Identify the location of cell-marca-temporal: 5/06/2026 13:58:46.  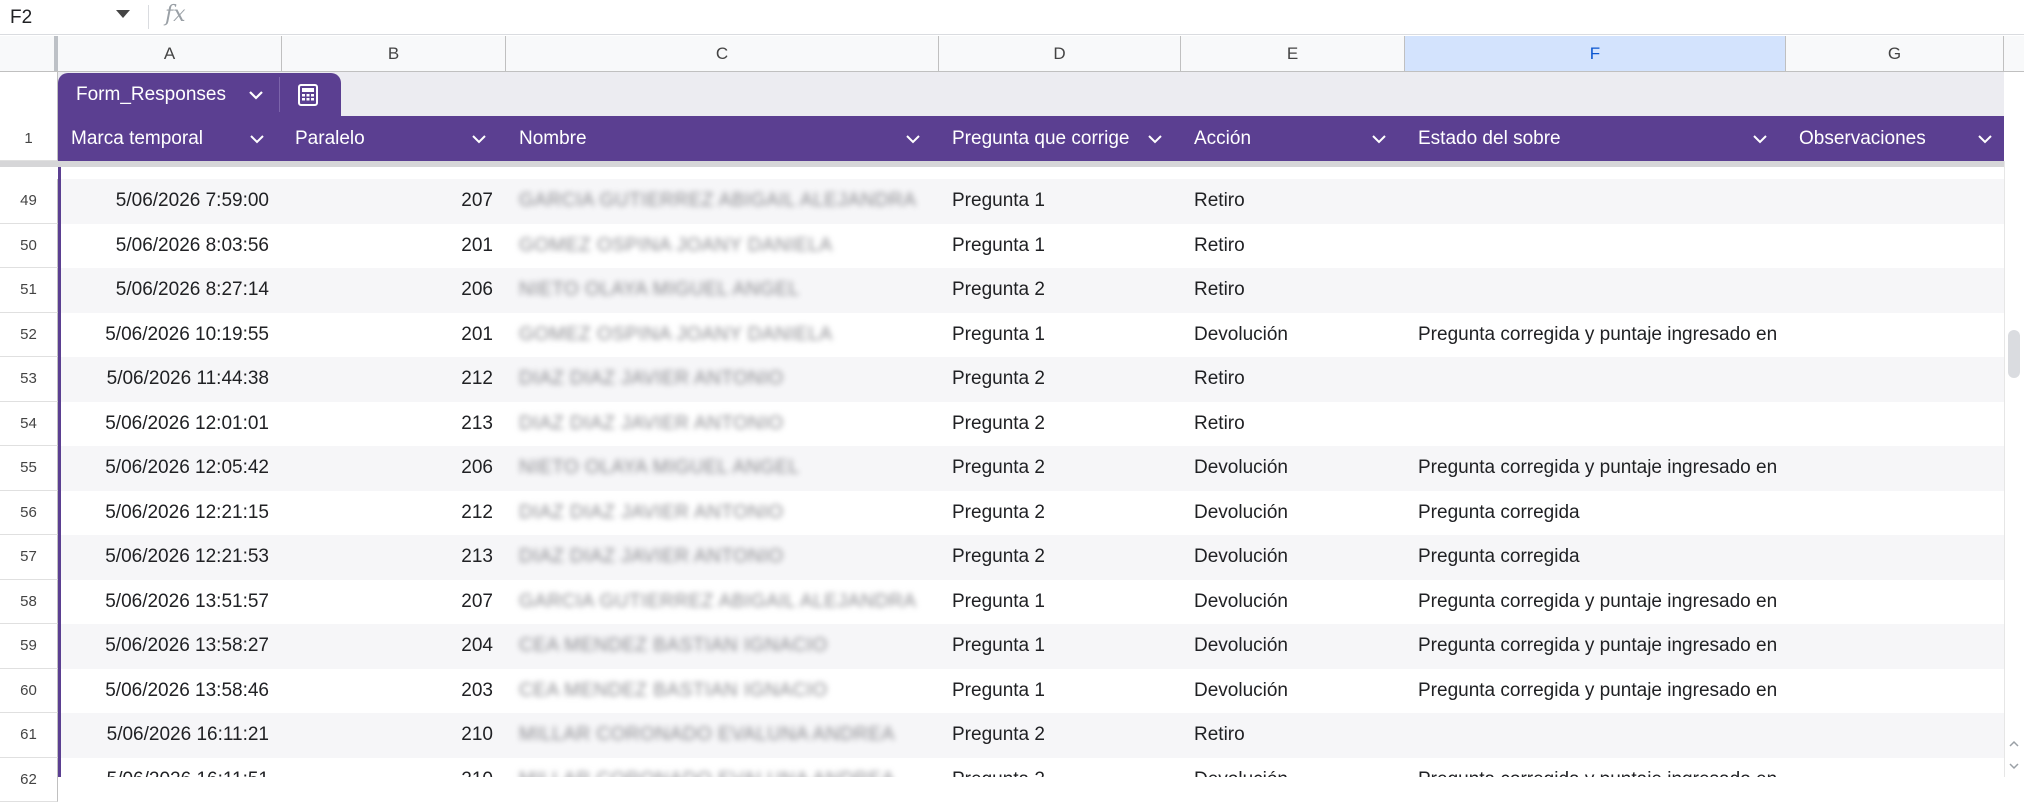
(170, 691).